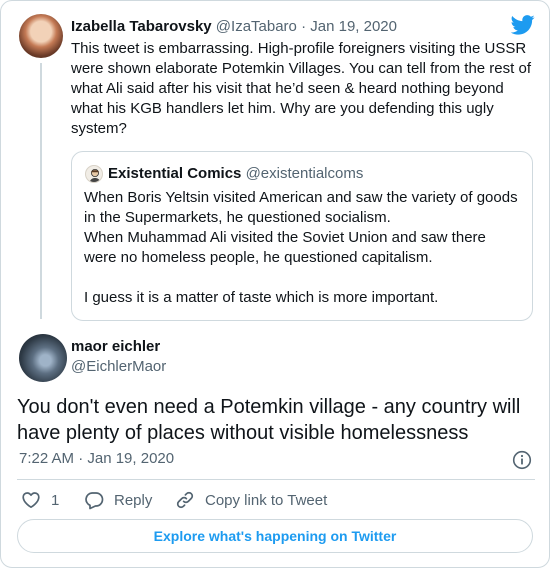  Describe the element at coordinates (275, 536) in the screenshot. I see `explore-twitter-button: Explore what's happening on Twitter` at that location.